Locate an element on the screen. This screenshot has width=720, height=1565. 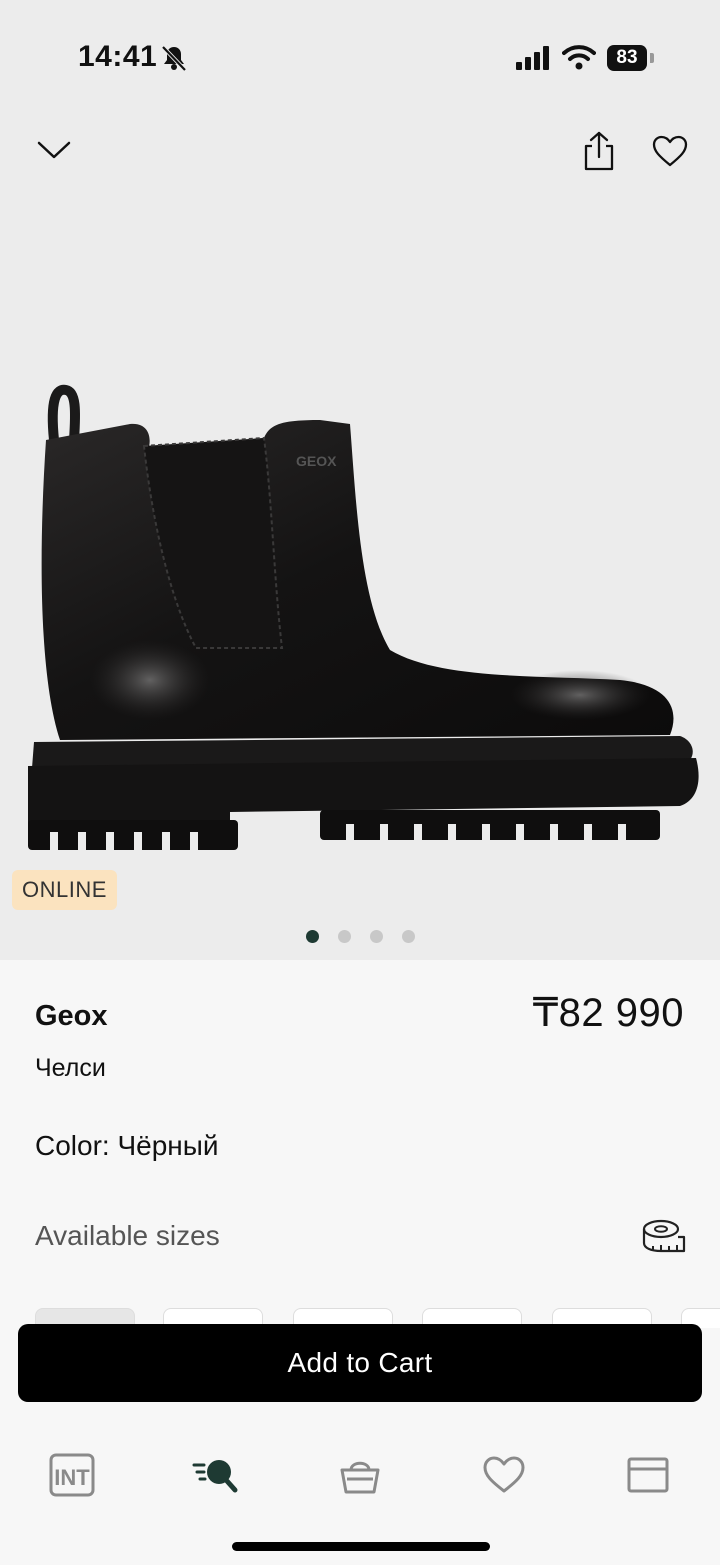
brand-logo-on-boot: GEOX is located at coordinates (316, 461).